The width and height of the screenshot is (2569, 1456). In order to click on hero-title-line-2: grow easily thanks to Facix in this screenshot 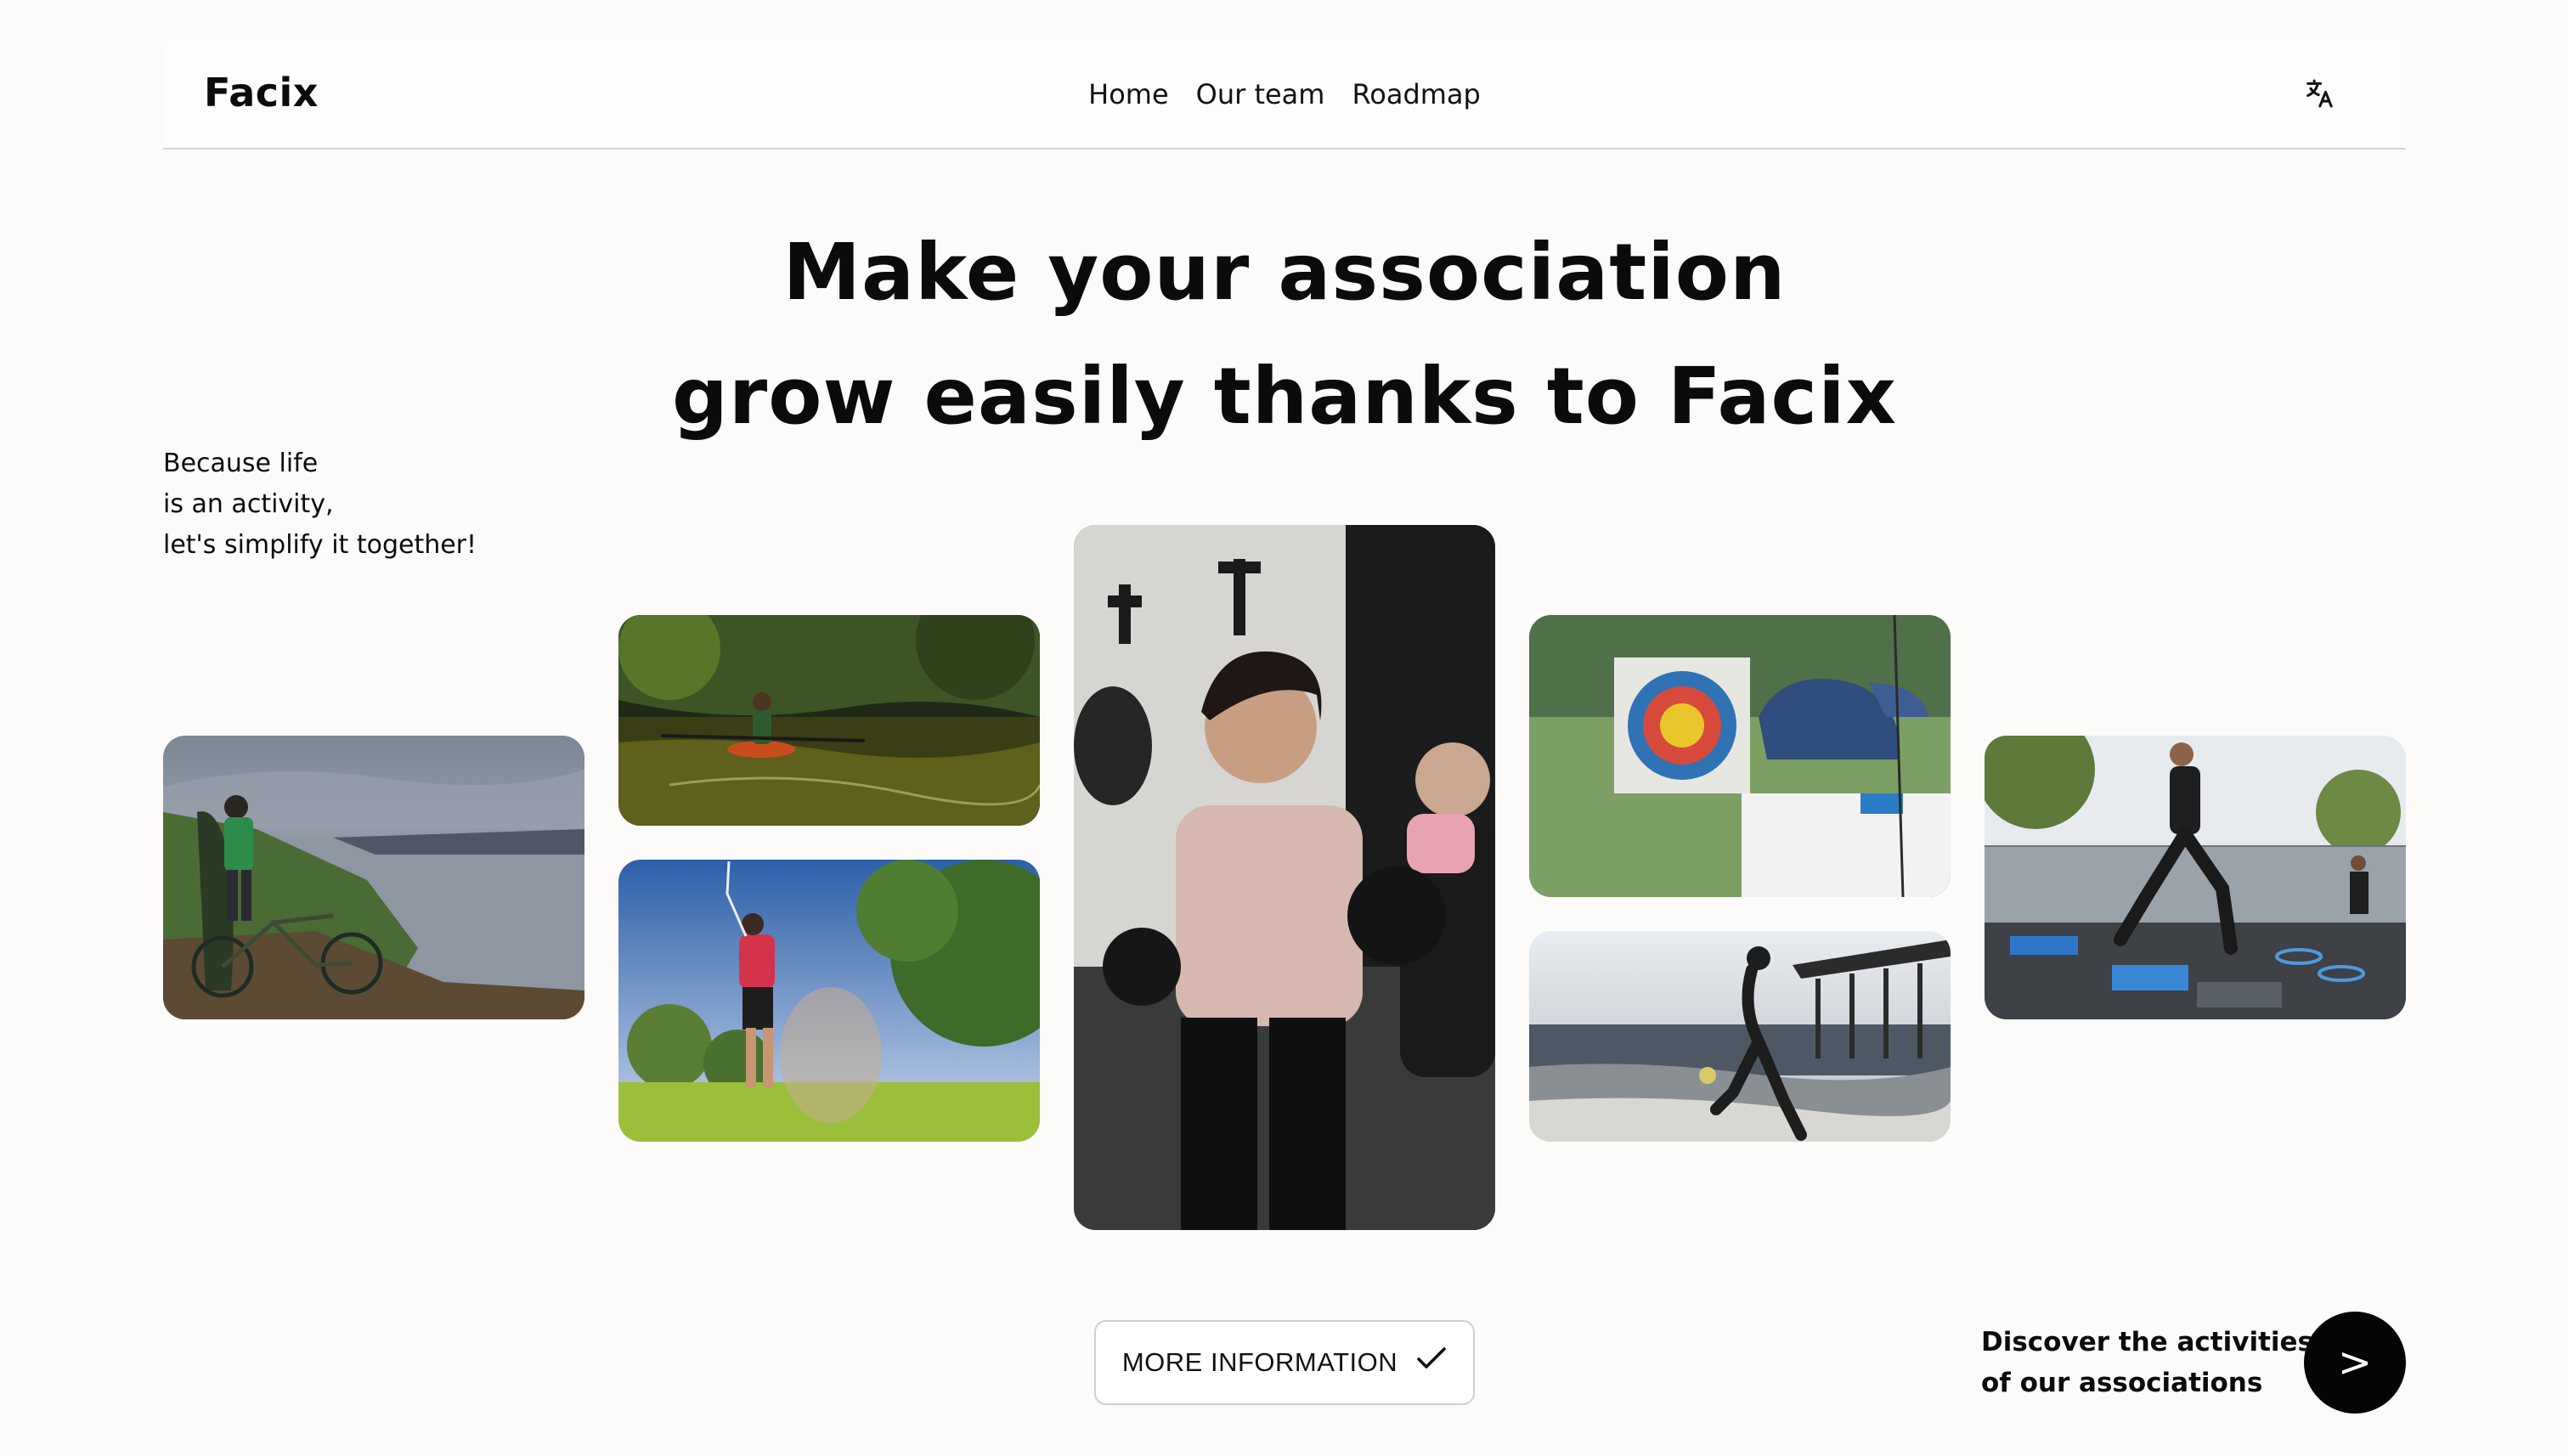, I will do `click(1284, 397)`.